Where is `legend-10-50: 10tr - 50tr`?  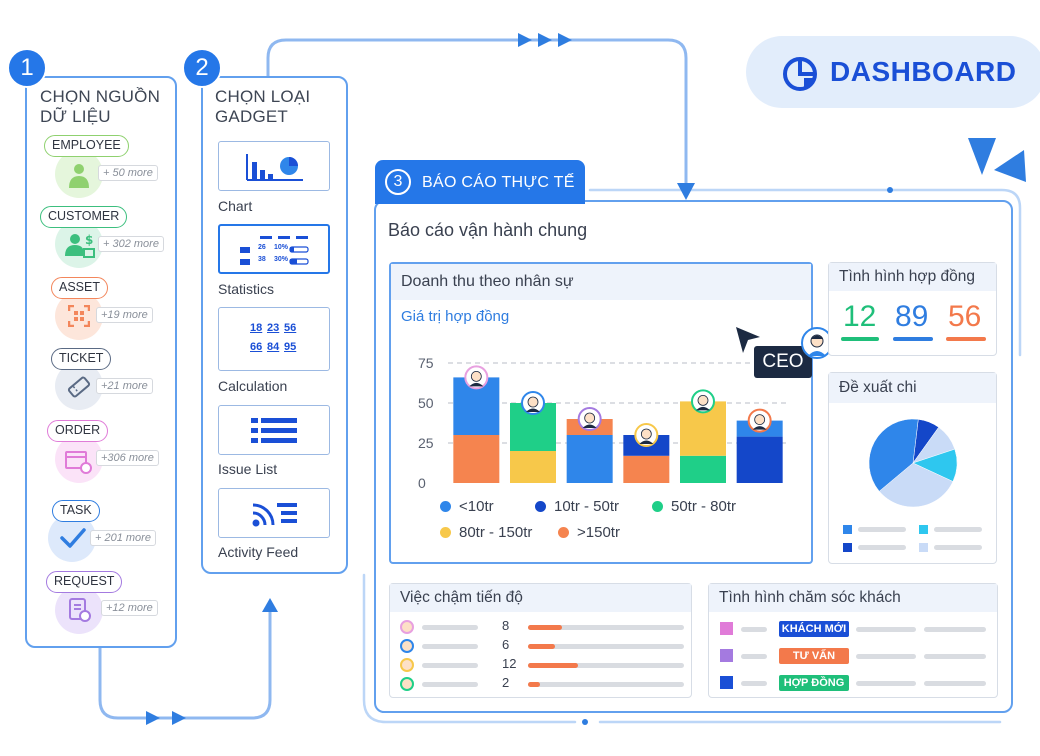
legend-10-50: 10tr - 50tr is located at coordinates (577, 506).